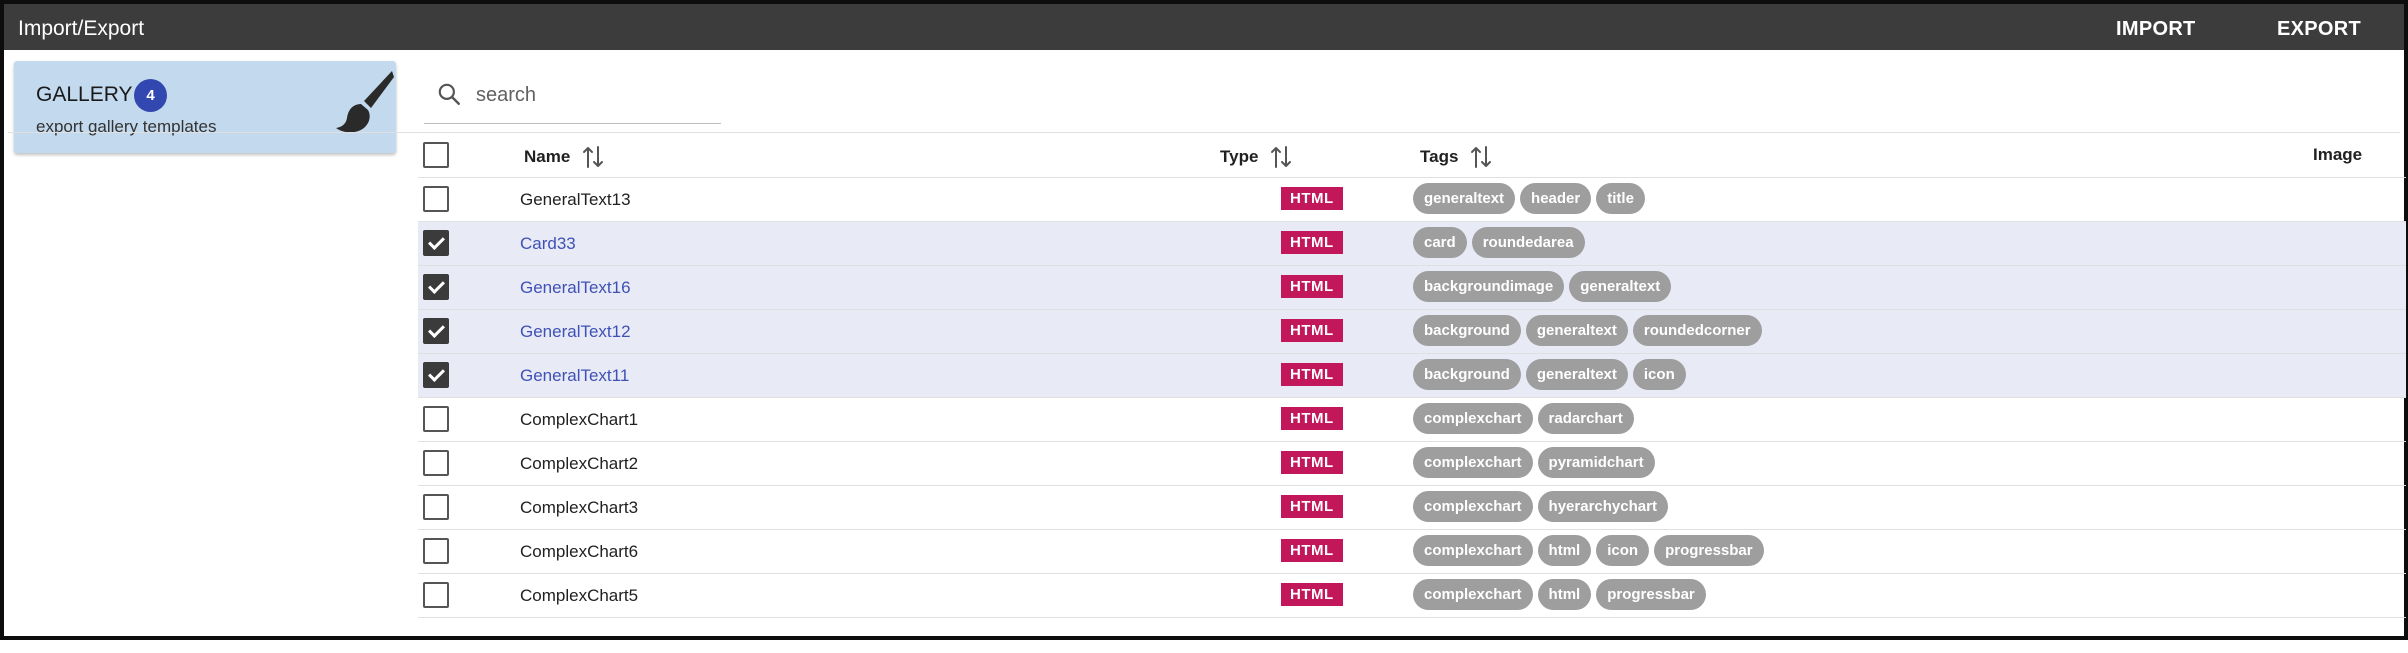 The height and width of the screenshot is (653, 2408). I want to click on table-row: ComplexChart1 HTML complexchart radarchart, so click(1412, 420).